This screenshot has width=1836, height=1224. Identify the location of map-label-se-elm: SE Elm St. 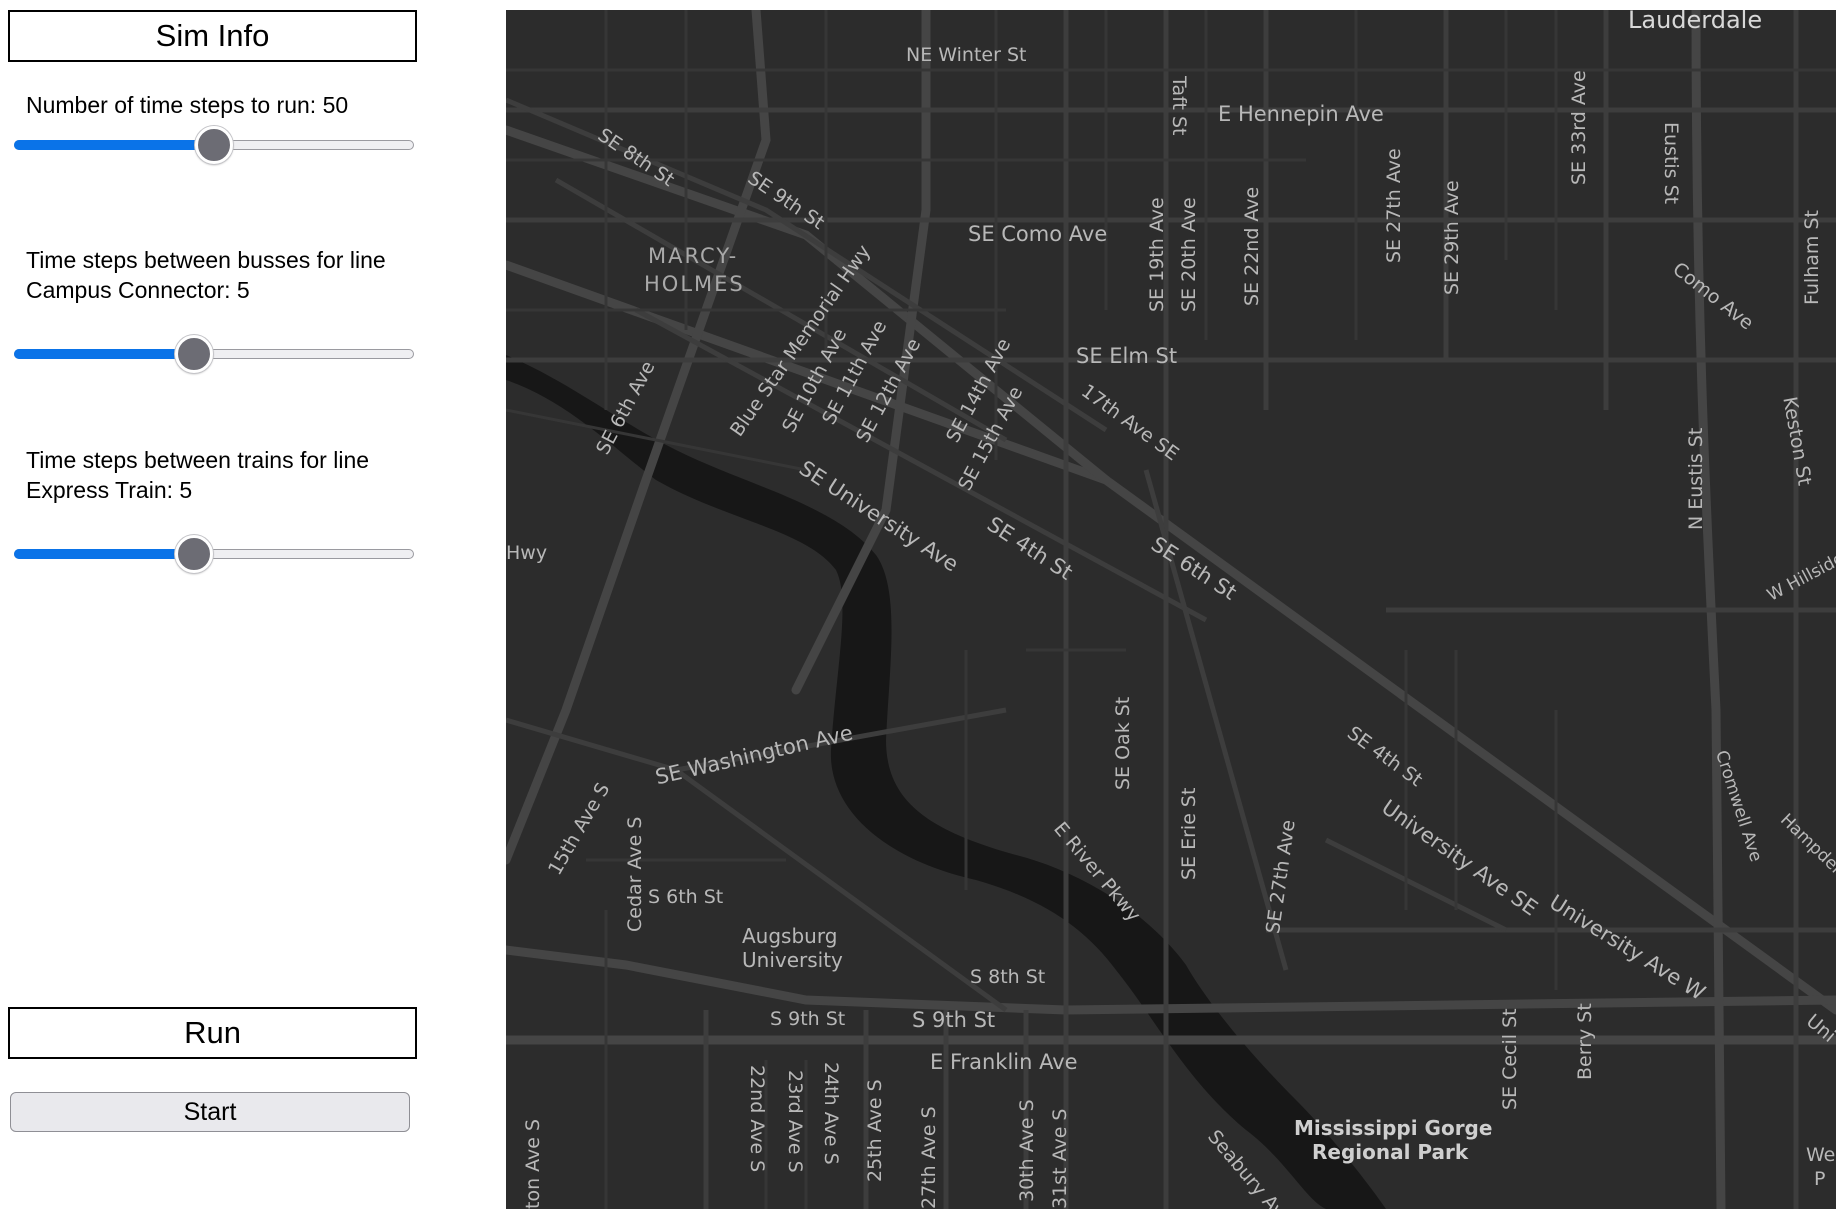
(1127, 356).